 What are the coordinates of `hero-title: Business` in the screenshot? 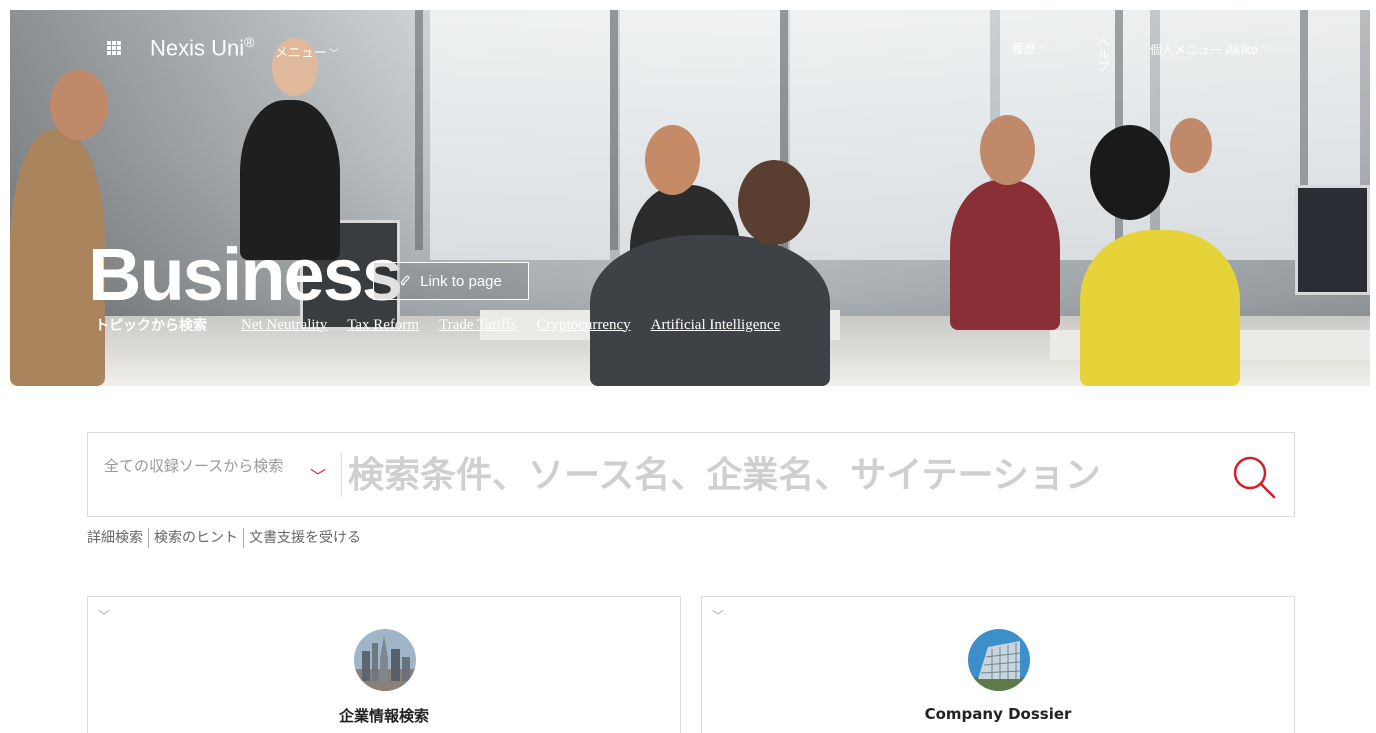 It's located at (245, 274).